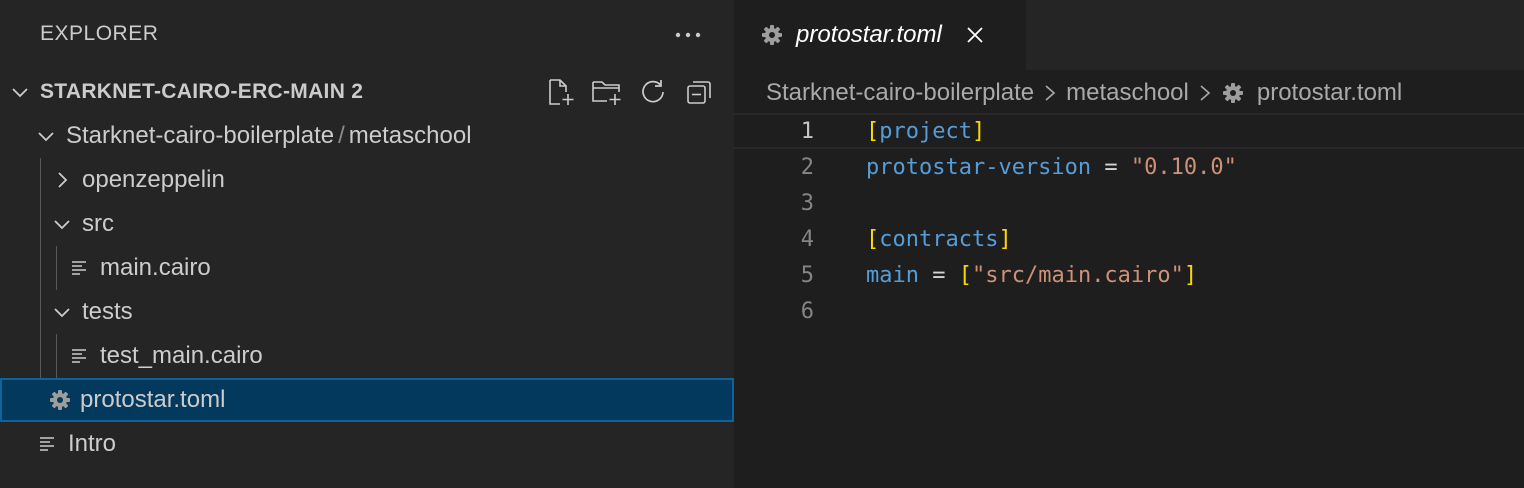 The height and width of the screenshot is (488, 1524). I want to click on explorer-header: EXPLORER, so click(367, 35).